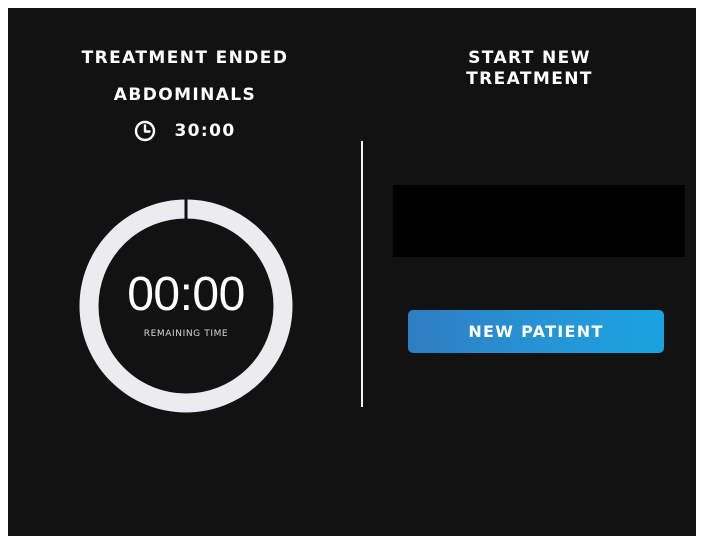 The image size is (704, 536). I want to click on treatment-duration: 30:00, so click(185, 131).